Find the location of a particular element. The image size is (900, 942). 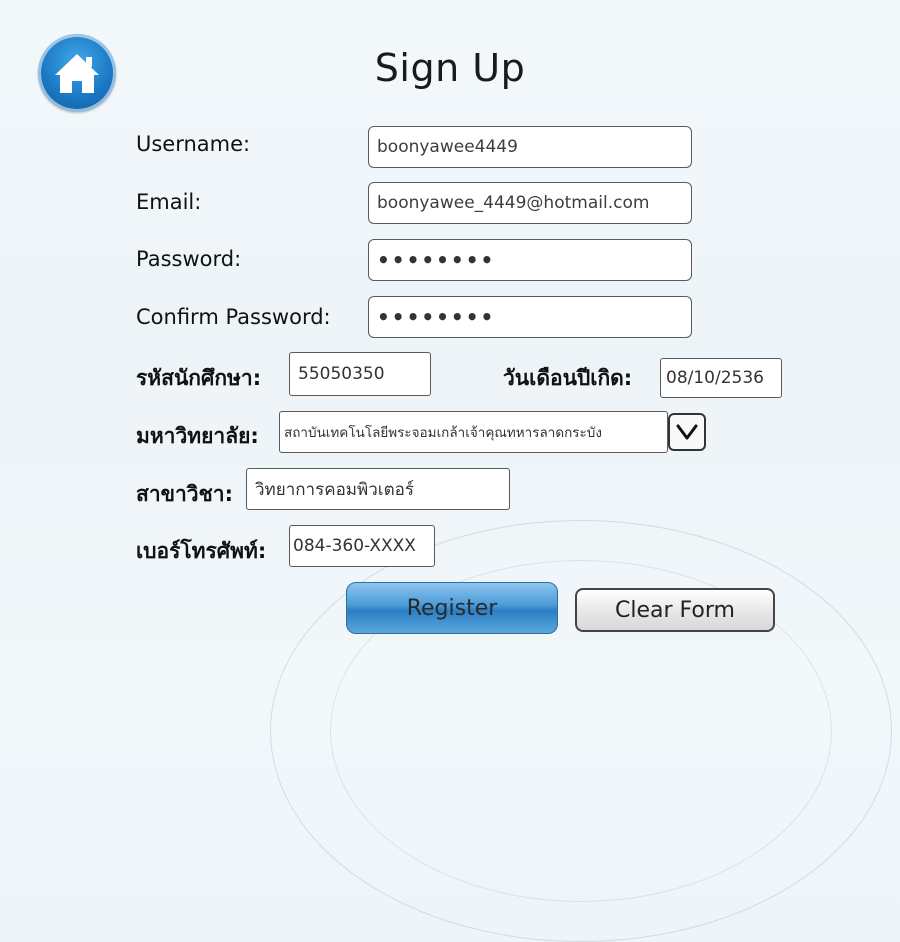

university-dropdown-button is located at coordinates (687, 432).